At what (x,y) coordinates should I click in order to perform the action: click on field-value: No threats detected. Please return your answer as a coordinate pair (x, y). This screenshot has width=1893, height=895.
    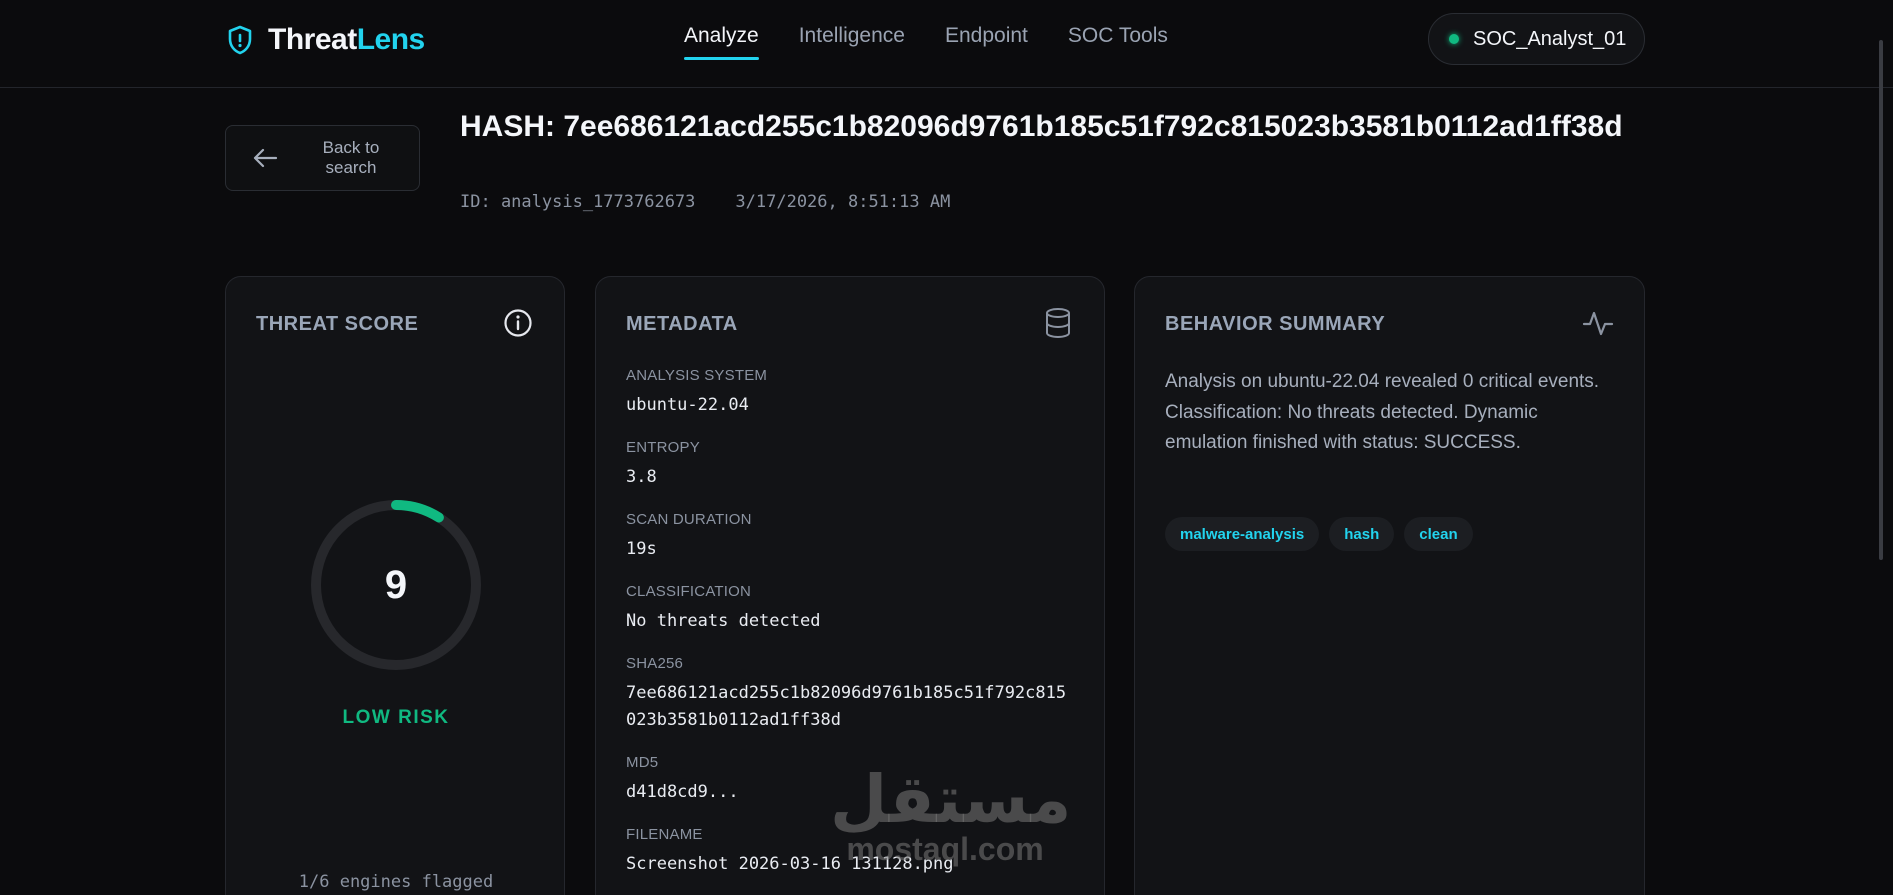
    Looking at the image, I should click on (723, 621).